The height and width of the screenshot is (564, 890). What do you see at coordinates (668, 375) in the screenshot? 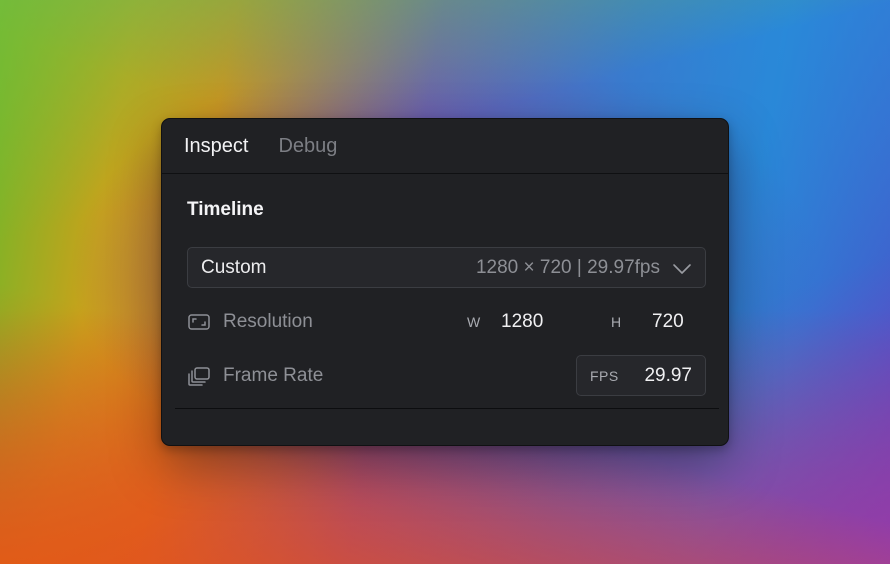
I see `fps-value: 29.97` at bounding box center [668, 375].